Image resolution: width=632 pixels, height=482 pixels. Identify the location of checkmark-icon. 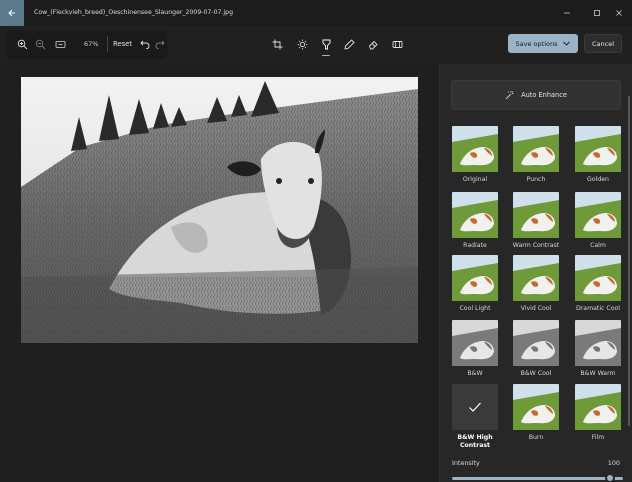
(475, 407).